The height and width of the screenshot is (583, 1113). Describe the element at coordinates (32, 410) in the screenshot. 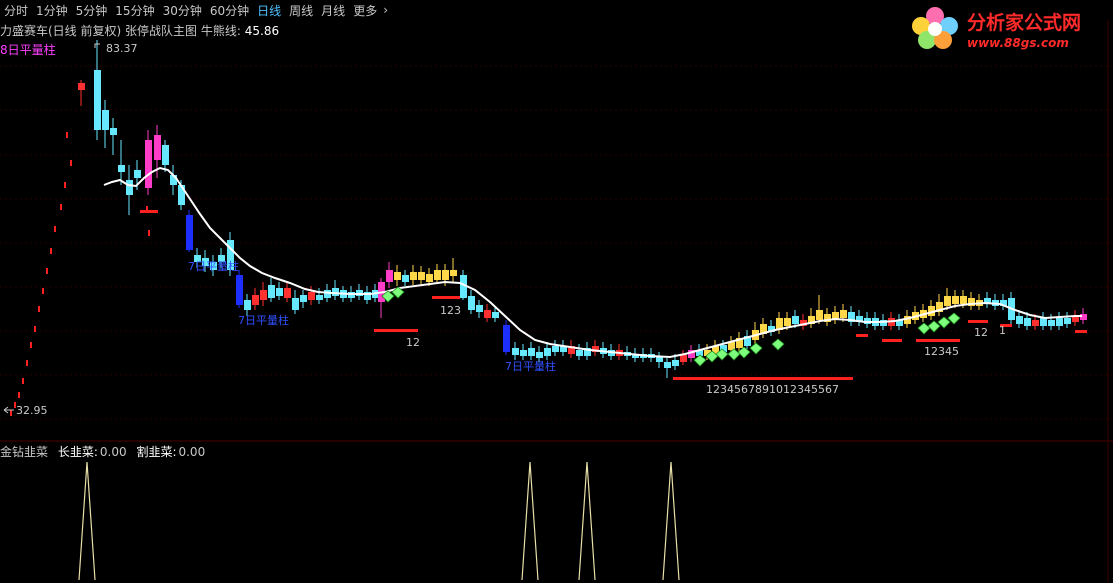

I see `price-low-label: 32.95` at that location.